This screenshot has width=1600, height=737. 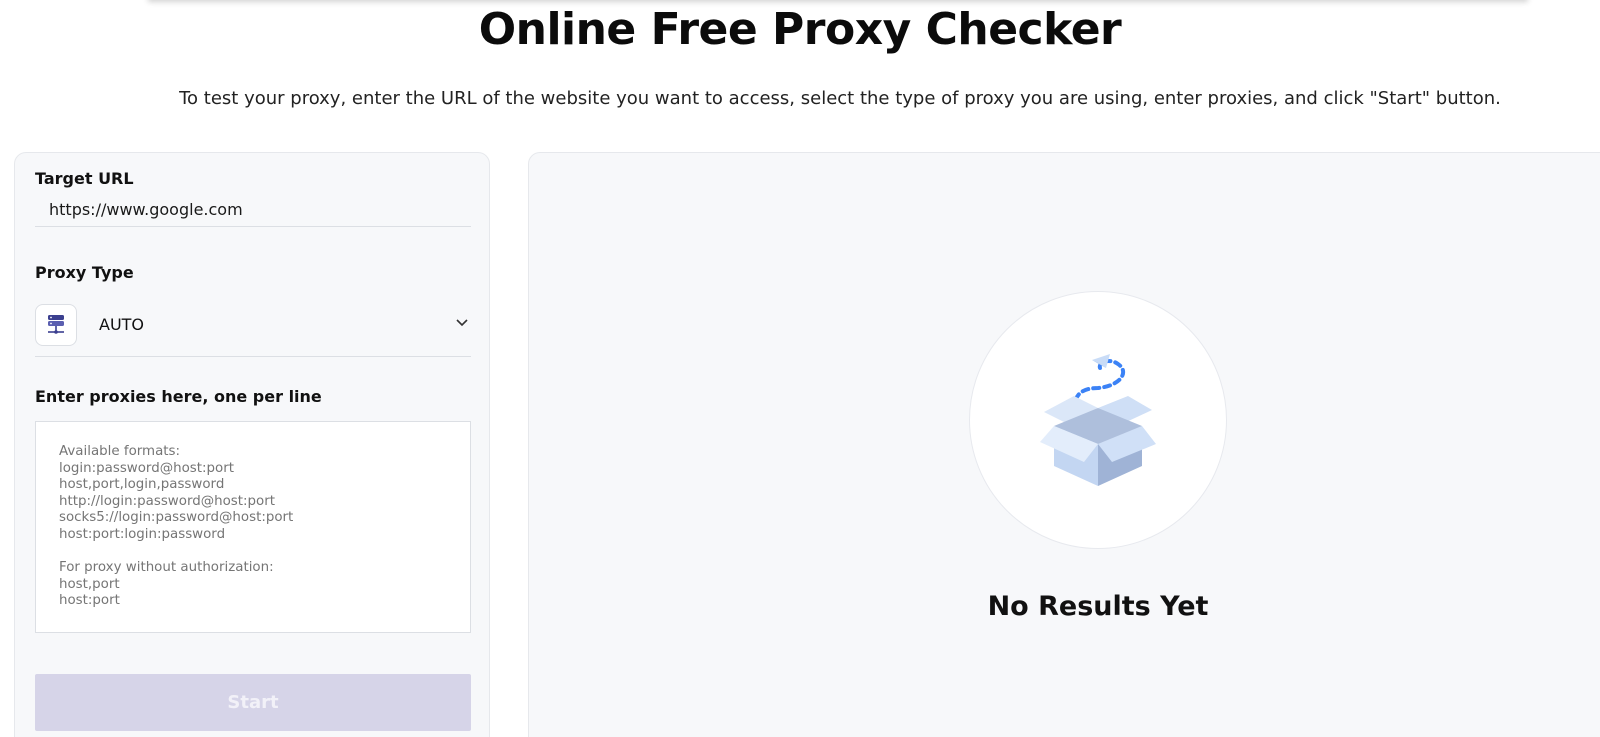 I want to click on start-button: Start, so click(x=253, y=702).